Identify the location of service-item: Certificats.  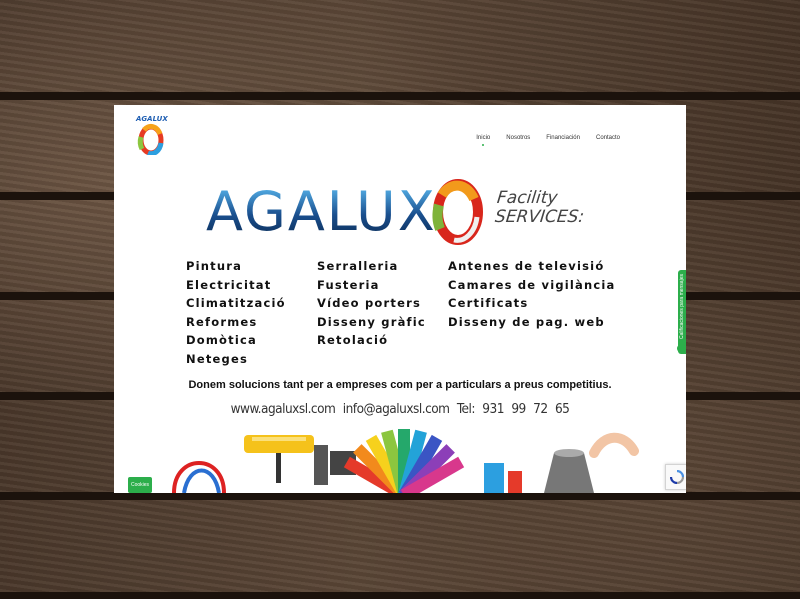
(488, 303).